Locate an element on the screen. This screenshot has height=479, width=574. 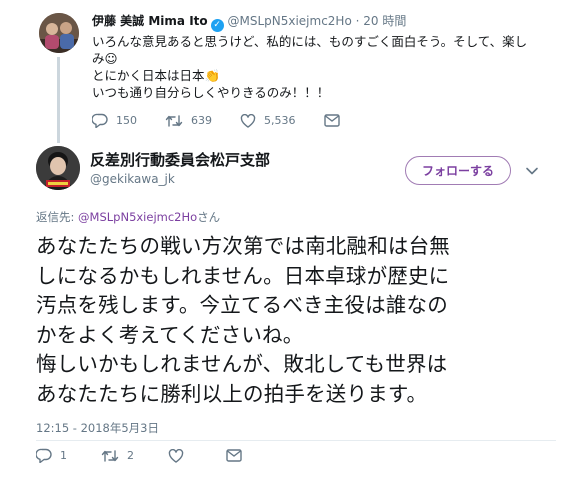
main-dm-button is located at coordinates (238, 455).